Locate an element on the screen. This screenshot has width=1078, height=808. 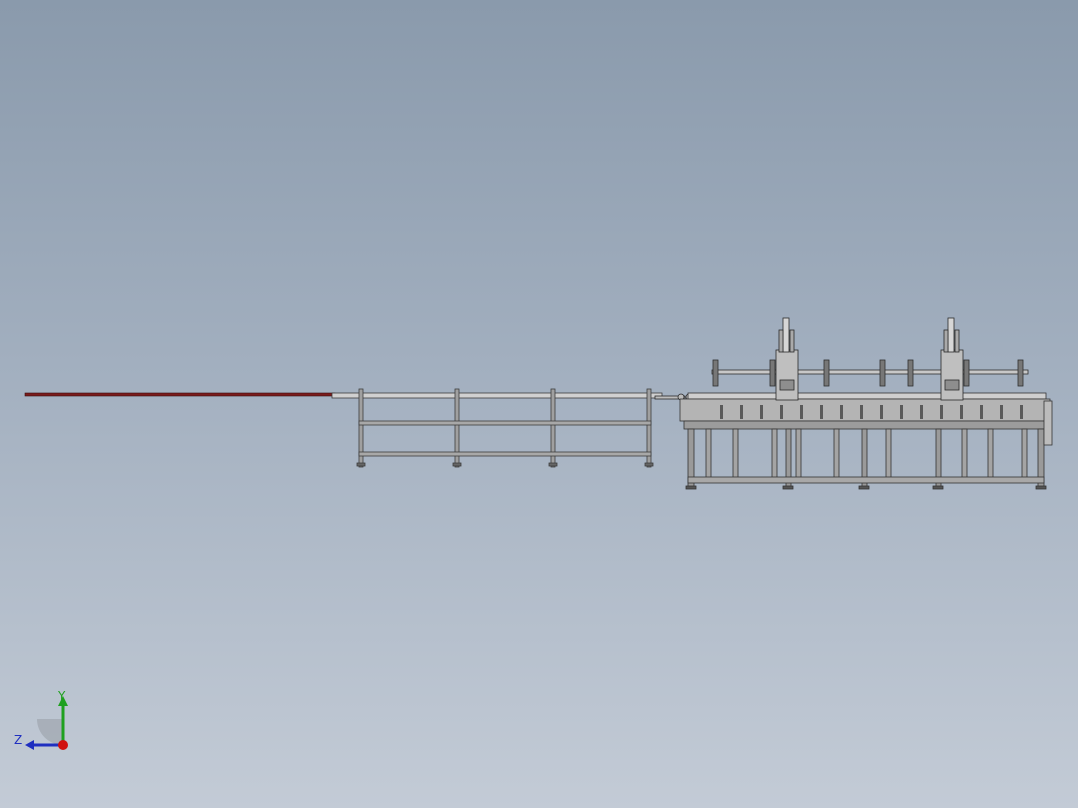
cylinder-tower-right is located at coordinates (952, 359).